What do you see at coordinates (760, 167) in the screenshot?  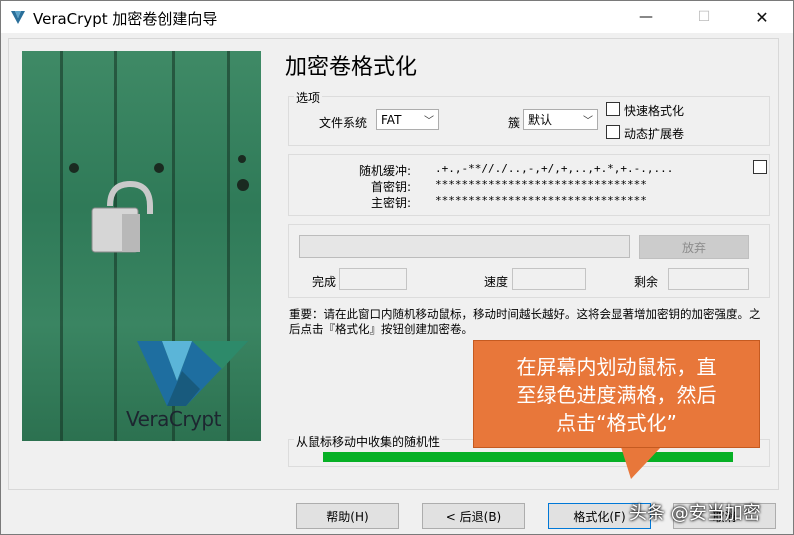 I see `show-pool-checkbox` at bounding box center [760, 167].